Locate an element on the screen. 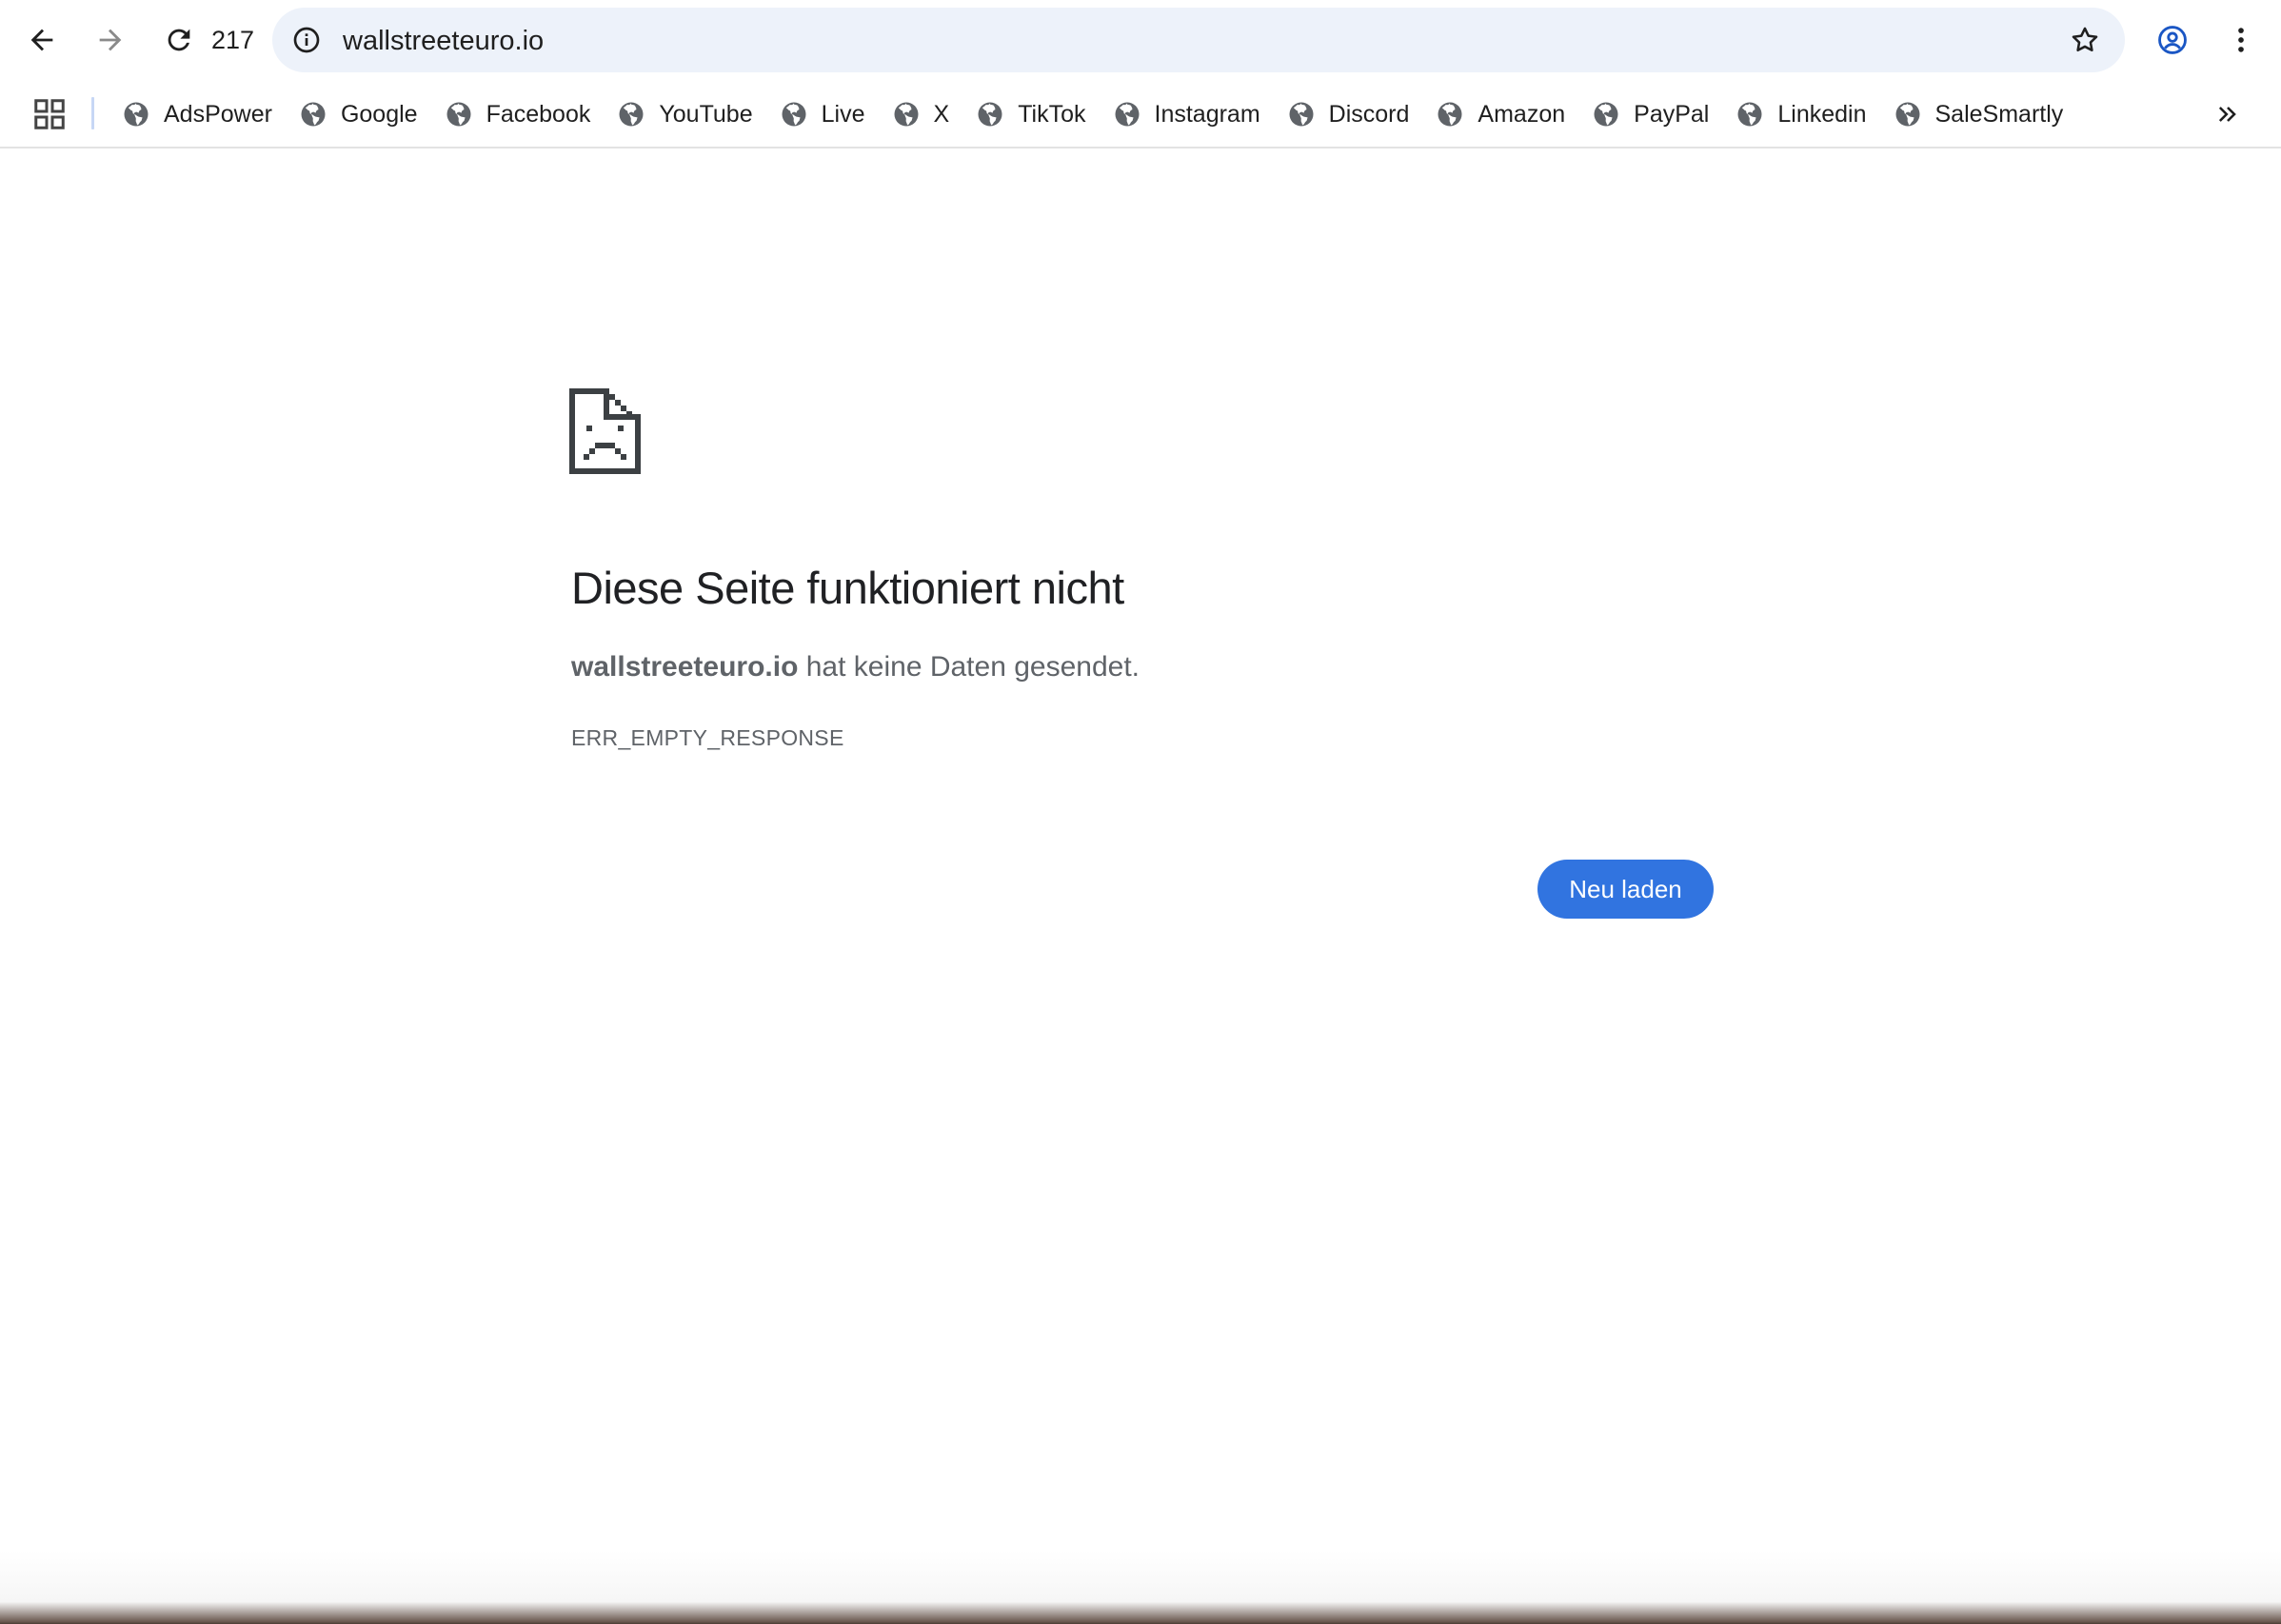 Image resolution: width=2281 pixels, height=1624 pixels. bookmark-item: Discord is located at coordinates (1351, 114).